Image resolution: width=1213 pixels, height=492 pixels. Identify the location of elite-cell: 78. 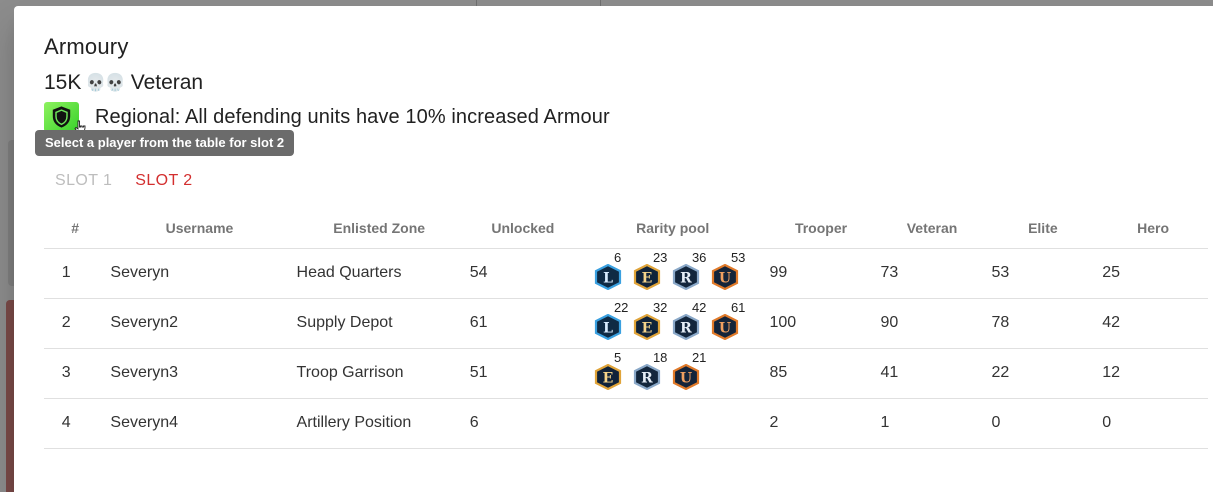
(1043, 323).